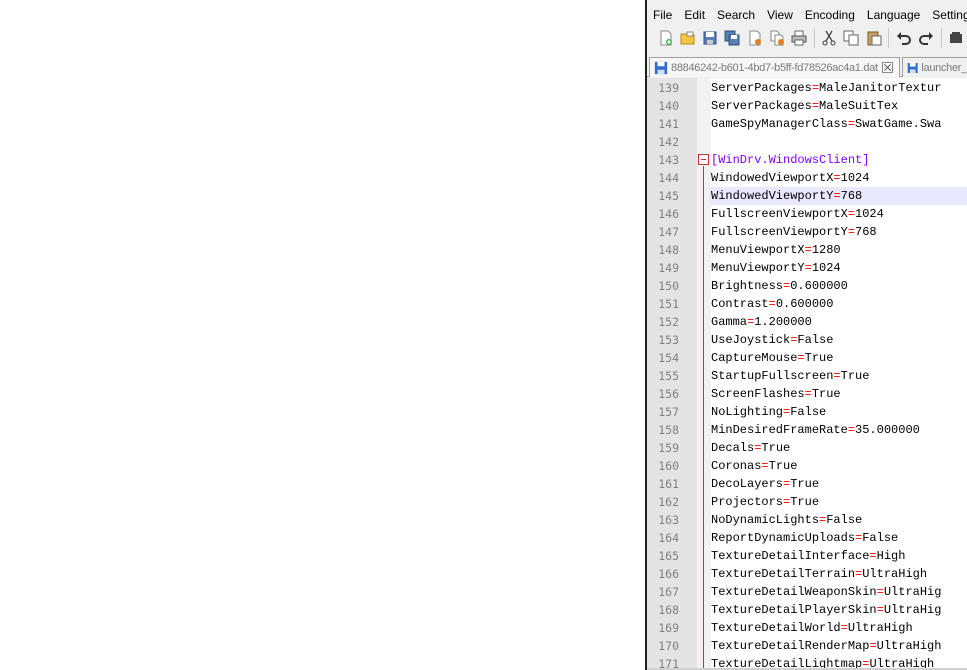  I want to click on code-line: 168 TextureDetailPlayerSkin=UltraHig, so click(807, 610).